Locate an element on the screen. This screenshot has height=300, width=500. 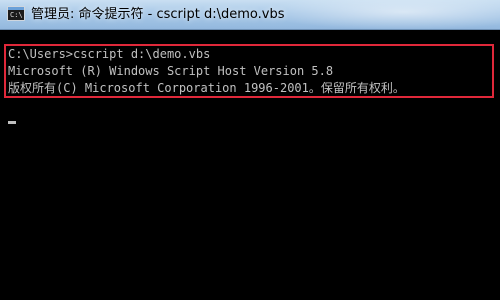
text-cursor is located at coordinates (12, 122).